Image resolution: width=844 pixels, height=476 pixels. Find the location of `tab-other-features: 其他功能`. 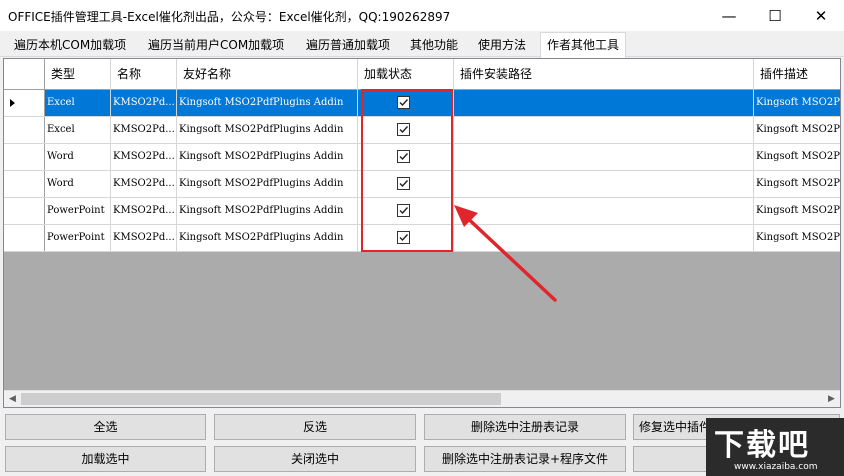

tab-other-features: 其他功能 is located at coordinates (434, 45).